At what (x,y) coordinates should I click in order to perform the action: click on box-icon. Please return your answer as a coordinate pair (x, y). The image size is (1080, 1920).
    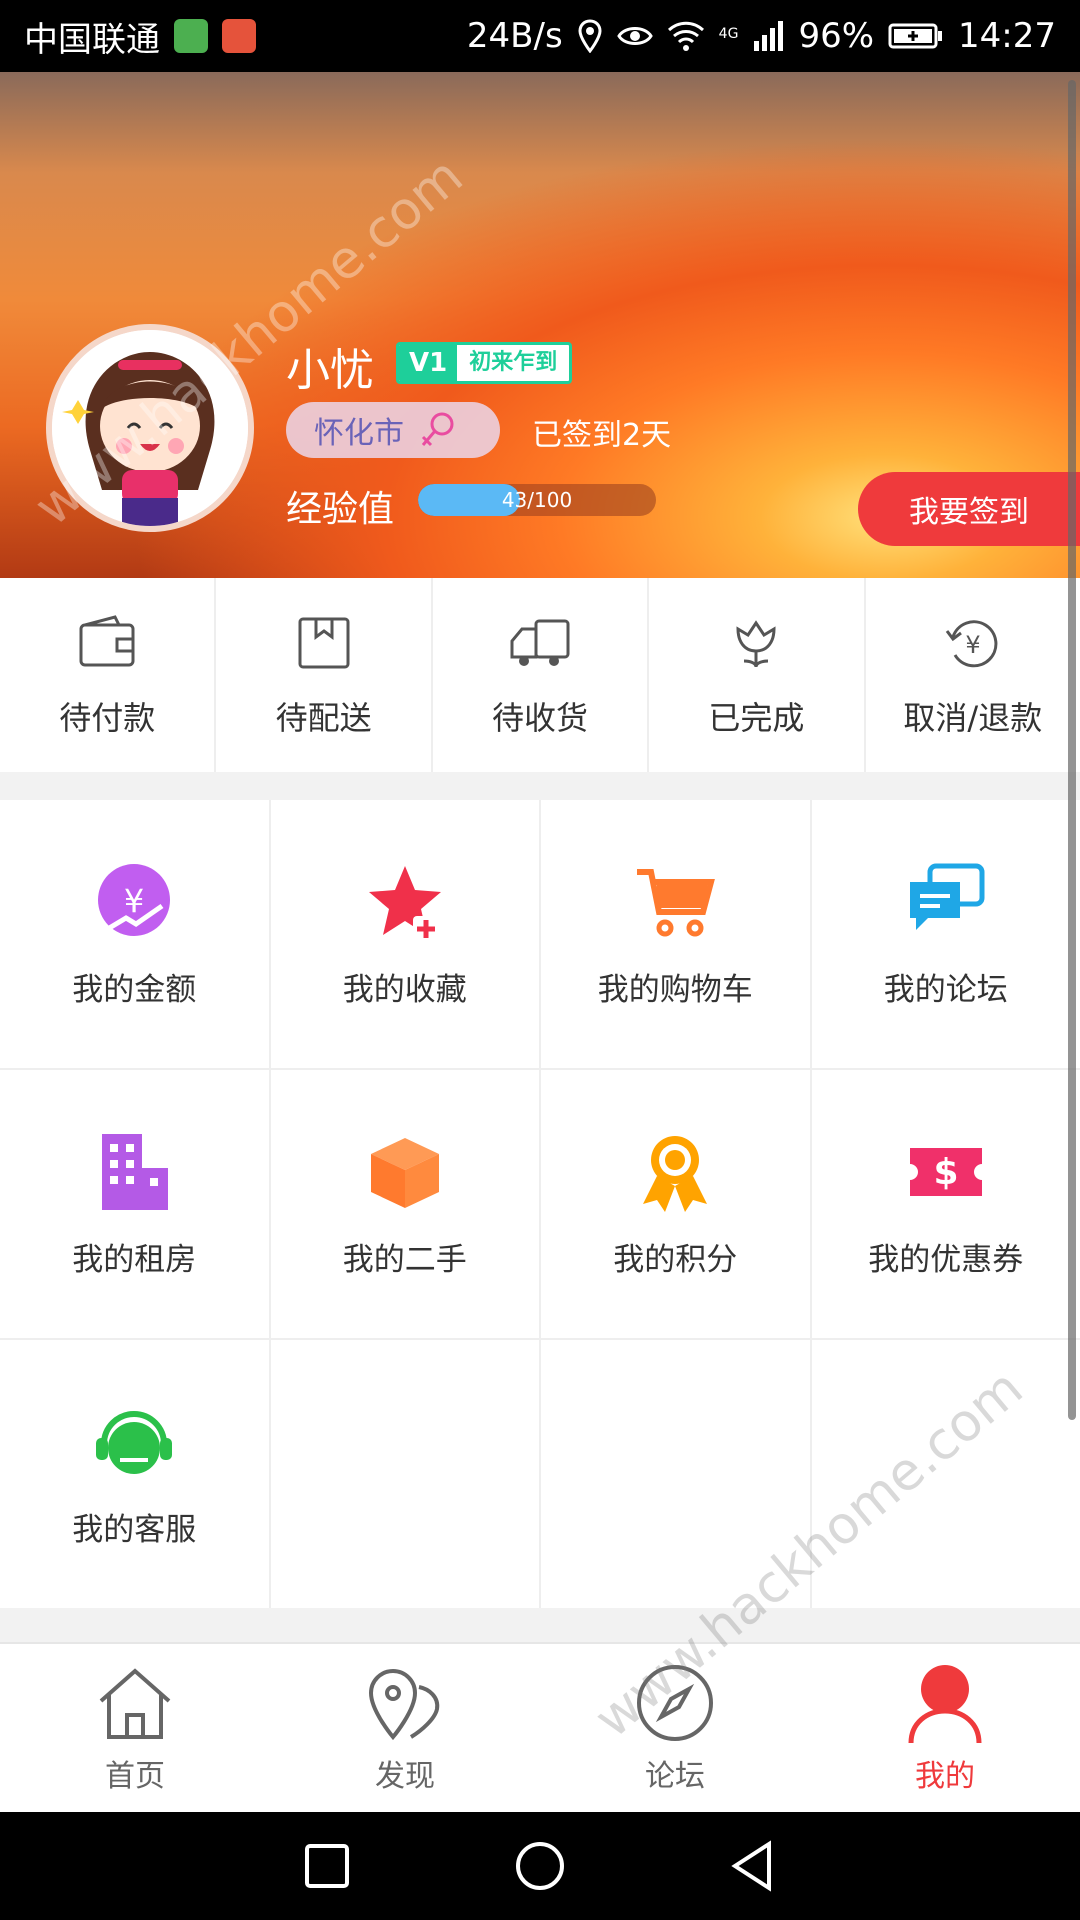
    Looking at the image, I should click on (404, 1172).